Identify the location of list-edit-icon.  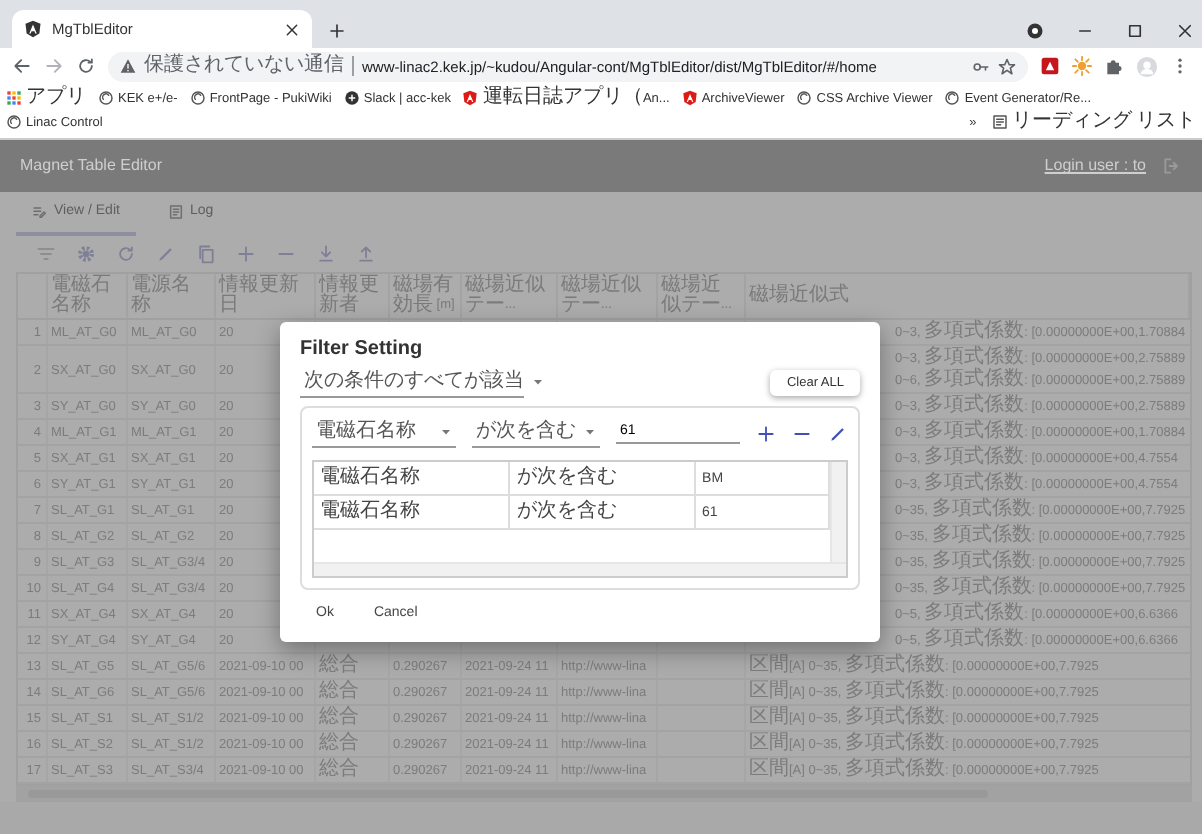
(40, 212).